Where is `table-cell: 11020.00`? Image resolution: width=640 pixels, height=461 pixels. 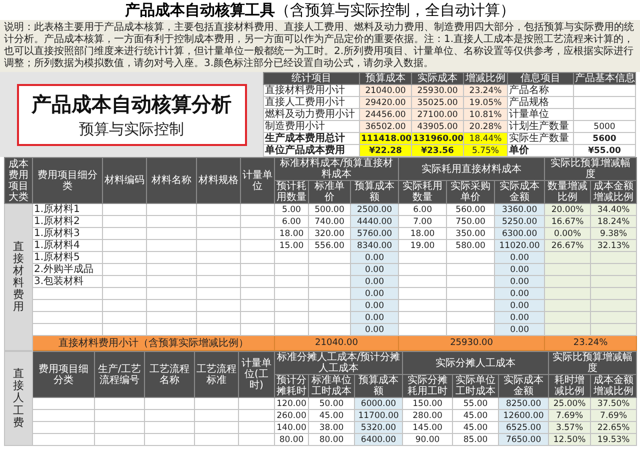 table-cell: 11020.00 is located at coordinates (519, 246).